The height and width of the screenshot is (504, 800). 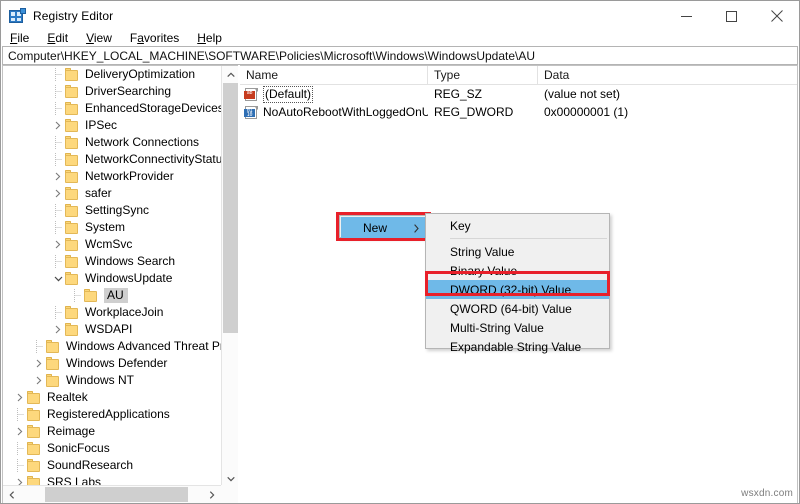 I want to click on tree-item-label: SoundResearch, so click(x=90, y=465).